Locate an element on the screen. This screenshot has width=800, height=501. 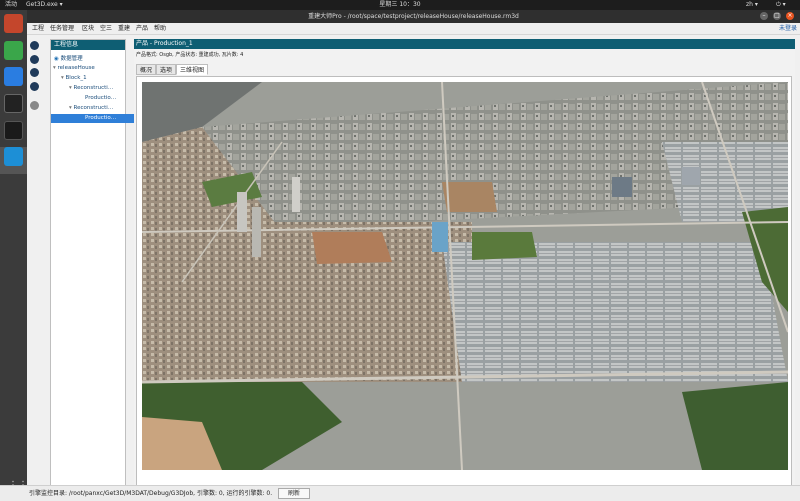
terminal-app-icon is located at coordinates (13, 103).